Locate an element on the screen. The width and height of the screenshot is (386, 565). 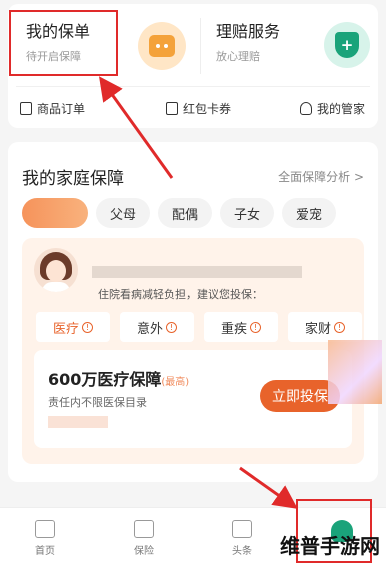
arrow-to-policy is located at coordinates (136, 127).